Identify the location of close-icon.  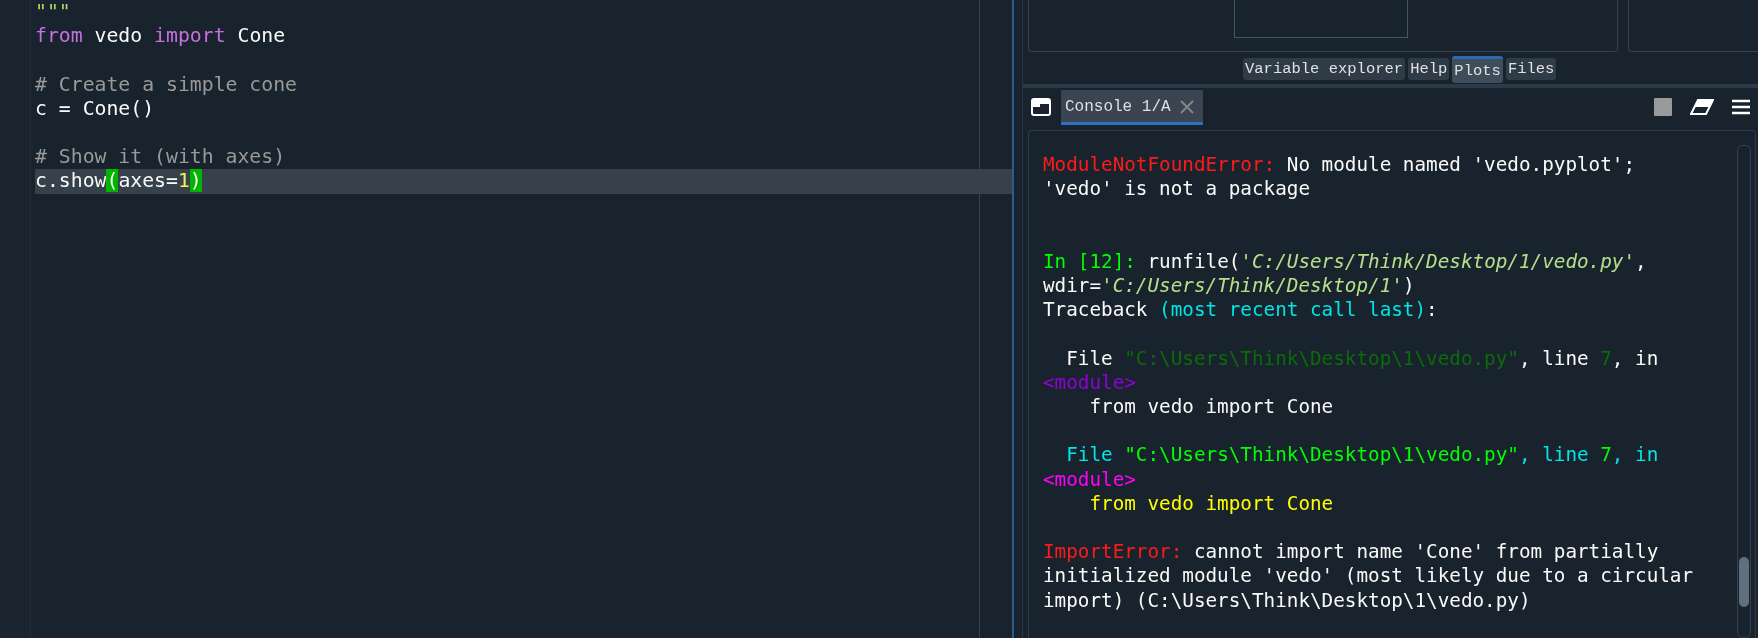
(1186, 106).